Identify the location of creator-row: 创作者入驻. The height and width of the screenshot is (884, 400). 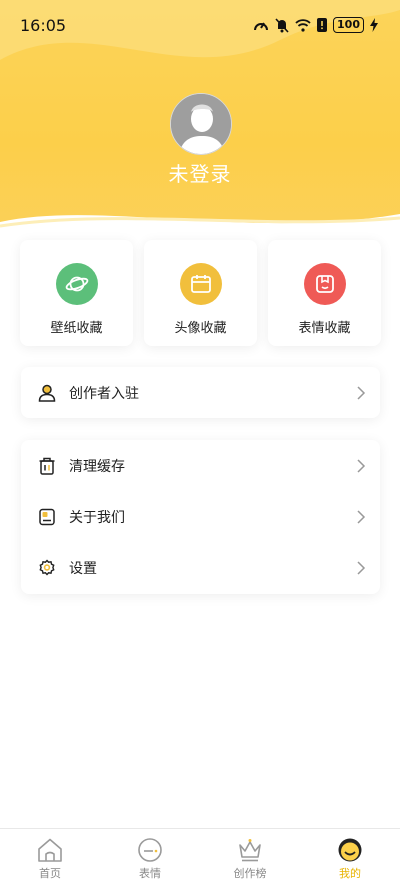
(200, 392).